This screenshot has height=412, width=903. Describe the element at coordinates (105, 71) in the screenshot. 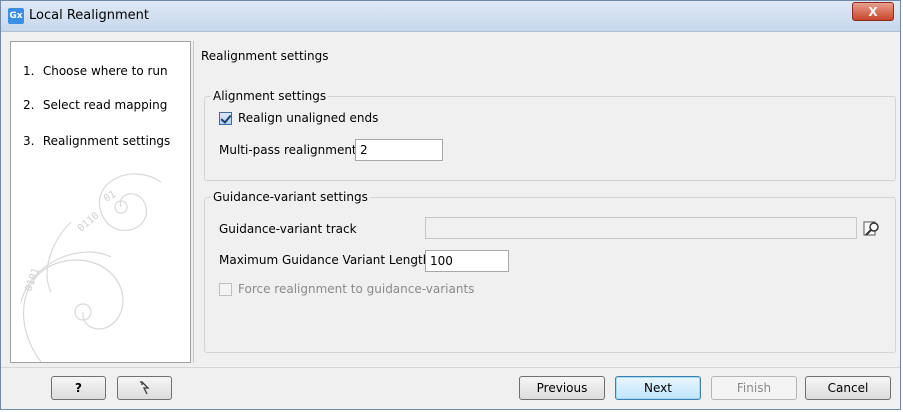

I see `step-label: Choose where to run` at that location.